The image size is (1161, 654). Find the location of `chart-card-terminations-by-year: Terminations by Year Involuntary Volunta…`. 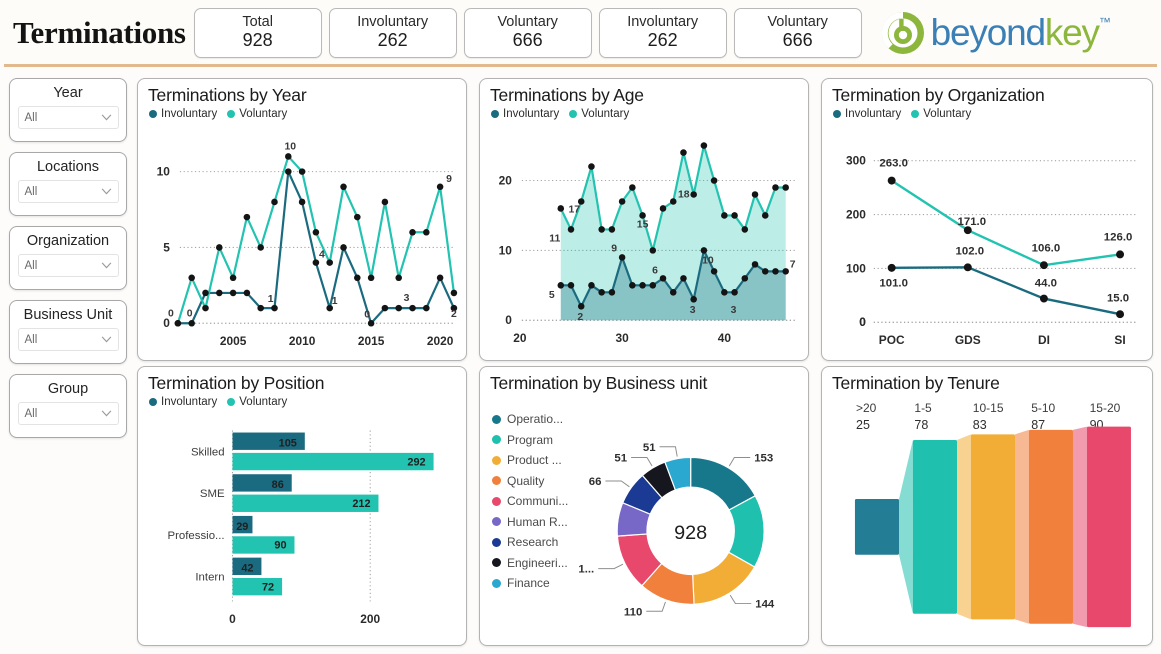

chart-card-terminations-by-year: Terminations by Year Involuntary Volunta… is located at coordinates (302, 219).